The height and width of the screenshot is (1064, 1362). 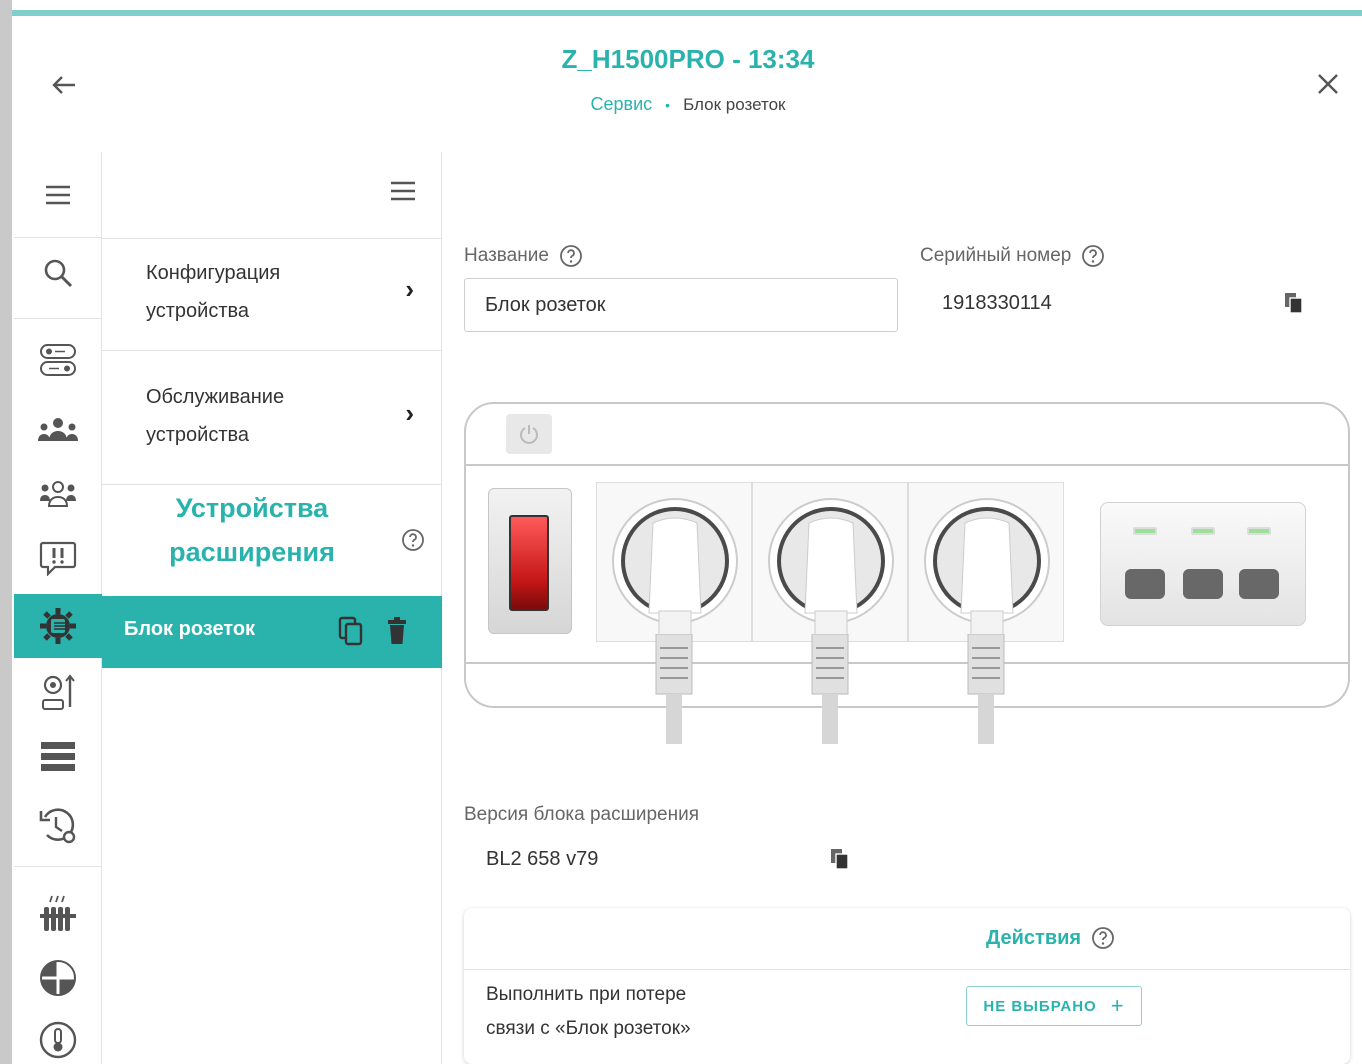 I want to click on header: Z_H1500PRO - 13:34 Сервис • Блок розеток, so click(x=688, y=85).